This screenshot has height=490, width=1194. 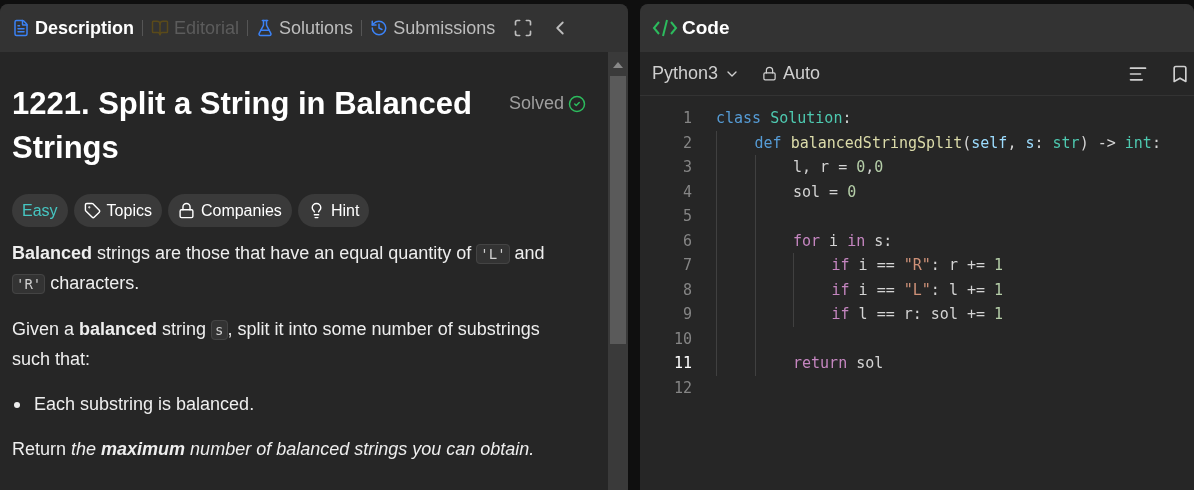 What do you see at coordinates (686, 314) in the screenshot?
I see `line-number: 9` at bounding box center [686, 314].